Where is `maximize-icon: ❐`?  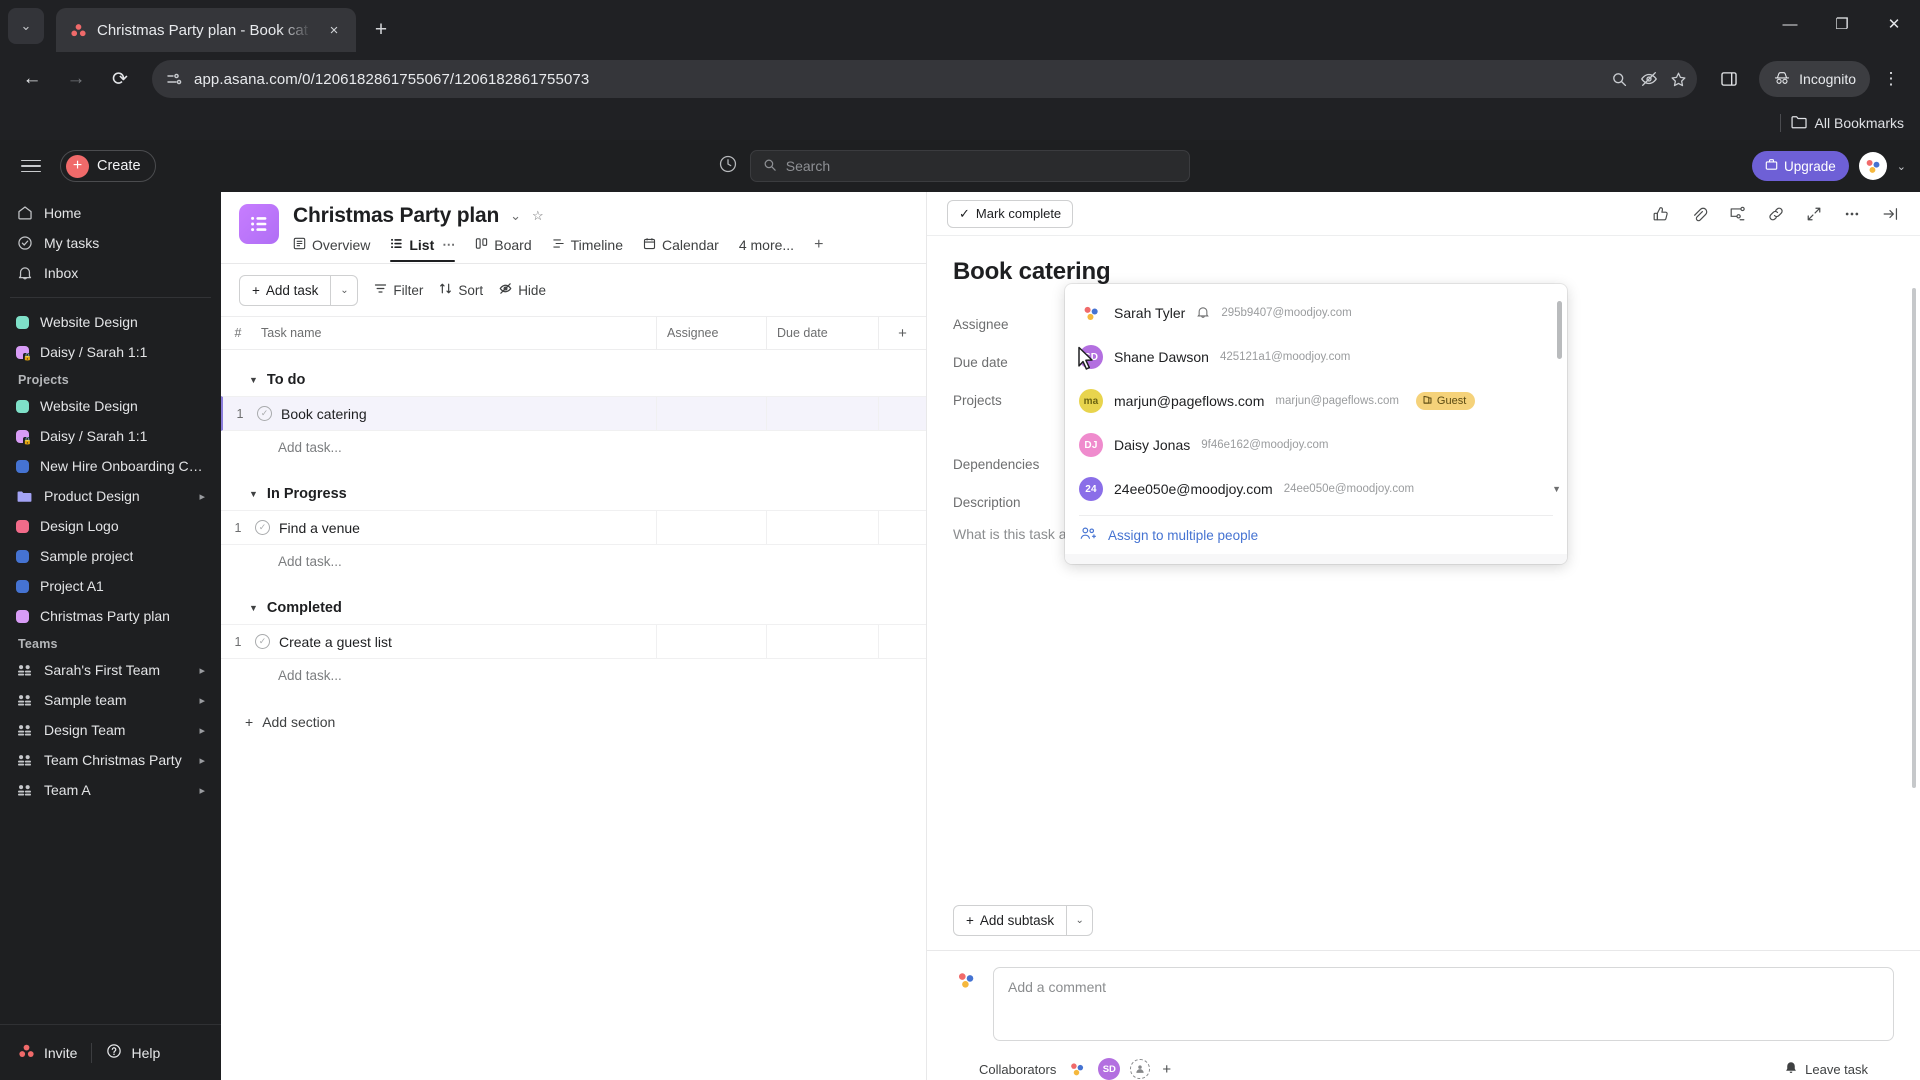 maximize-icon: ❐ is located at coordinates (1842, 24).